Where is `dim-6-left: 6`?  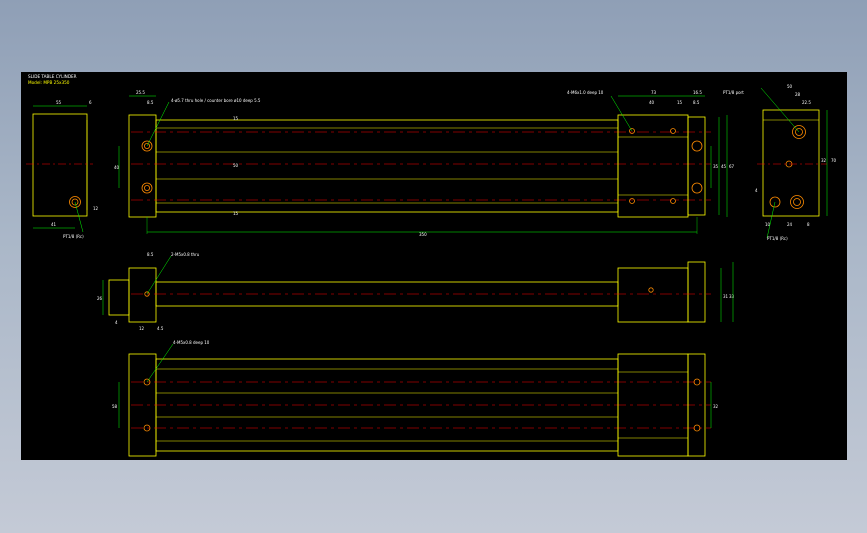 dim-6-left: 6 is located at coordinates (90, 102).